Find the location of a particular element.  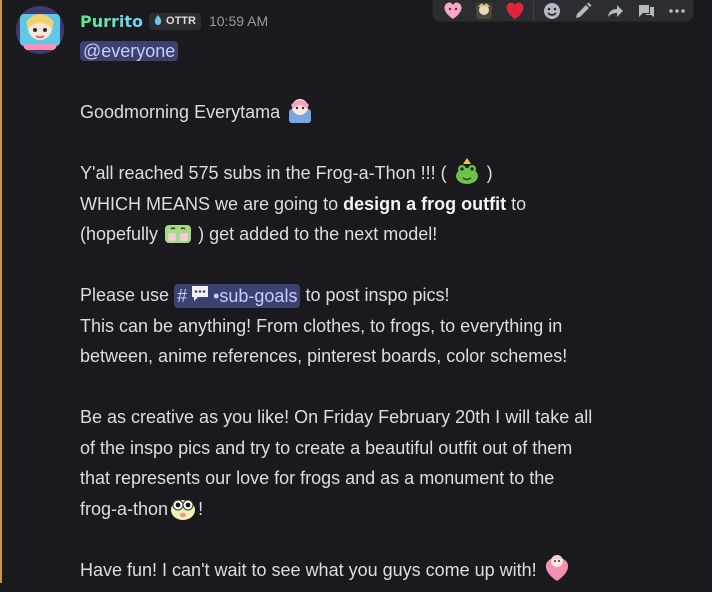

party-frog-emoji is located at coordinates (467, 171).